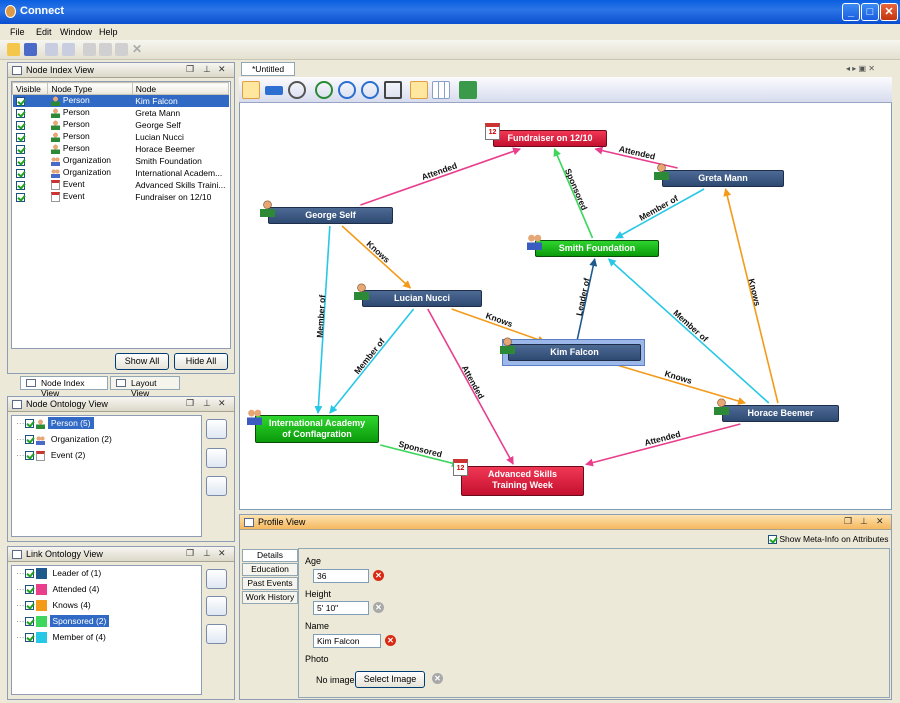 The width and height of the screenshot is (900, 703). I want to click on edit-node-type-button, so click(216, 458).